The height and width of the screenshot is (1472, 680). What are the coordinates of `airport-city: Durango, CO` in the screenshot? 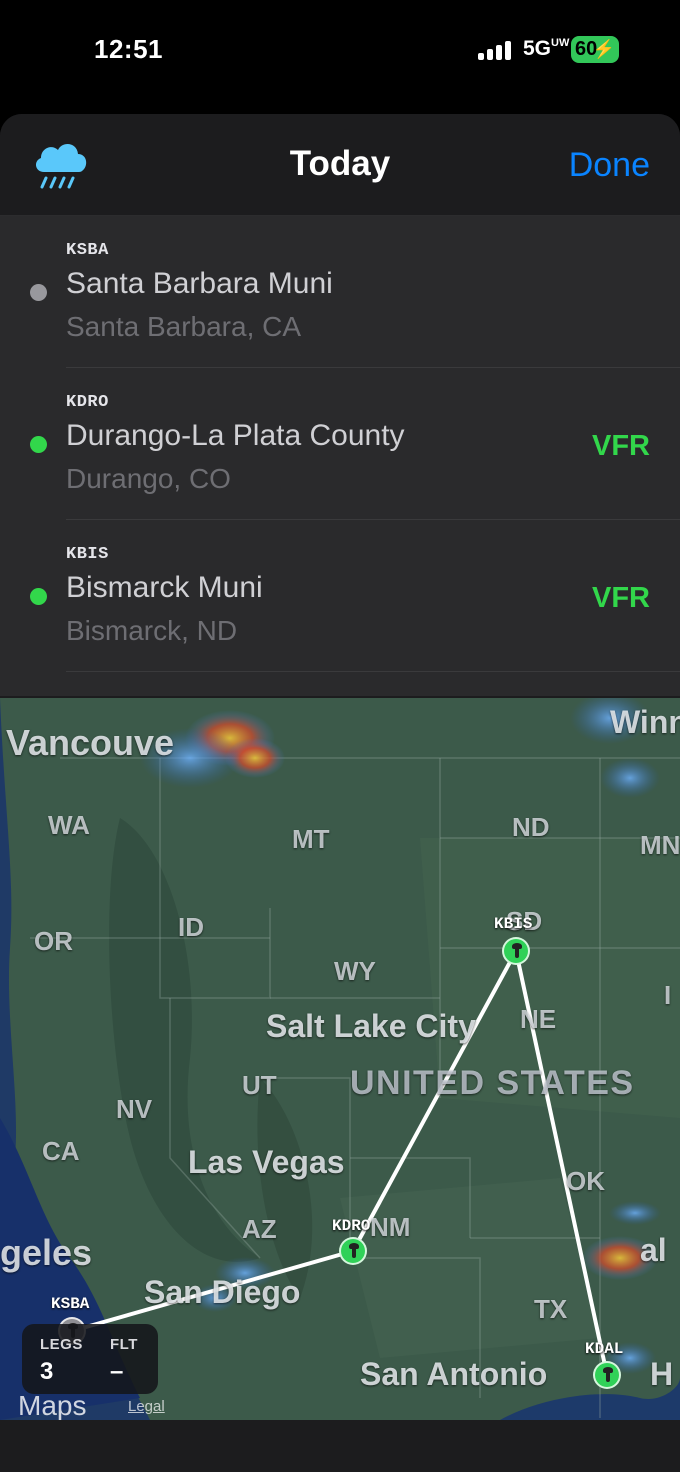 It's located at (148, 478).